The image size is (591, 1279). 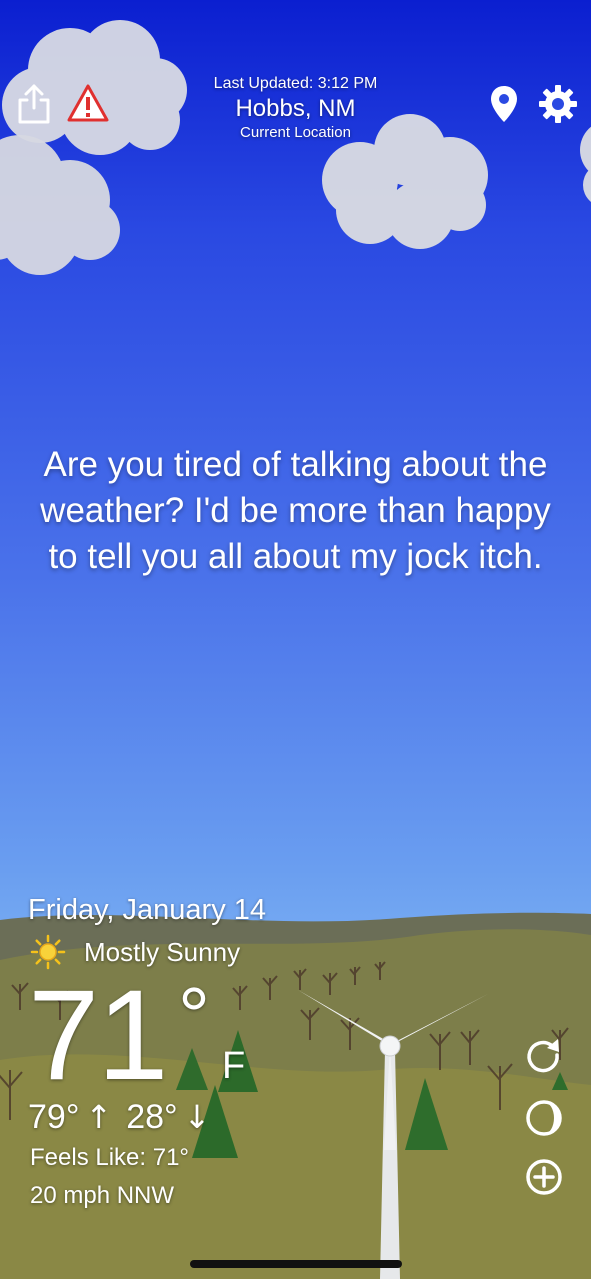 What do you see at coordinates (295, 132) in the screenshot?
I see `location-subtitle: Current Location` at bounding box center [295, 132].